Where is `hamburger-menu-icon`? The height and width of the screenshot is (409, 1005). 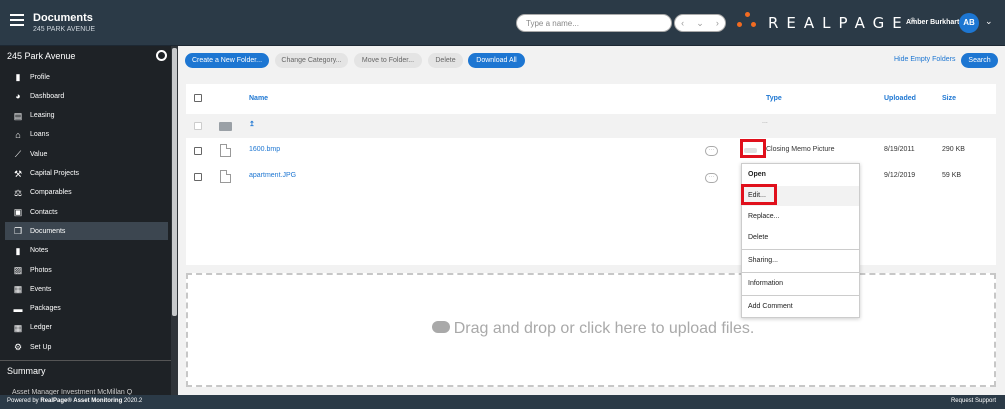
hamburger-menu-icon is located at coordinates (17, 21).